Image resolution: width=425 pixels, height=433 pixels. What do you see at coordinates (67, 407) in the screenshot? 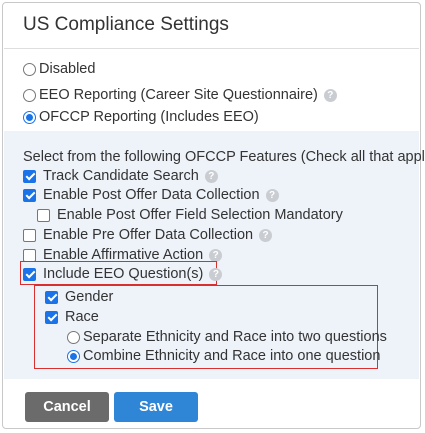
I see `cancel-button: Cancel` at bounding box center [67, 407].